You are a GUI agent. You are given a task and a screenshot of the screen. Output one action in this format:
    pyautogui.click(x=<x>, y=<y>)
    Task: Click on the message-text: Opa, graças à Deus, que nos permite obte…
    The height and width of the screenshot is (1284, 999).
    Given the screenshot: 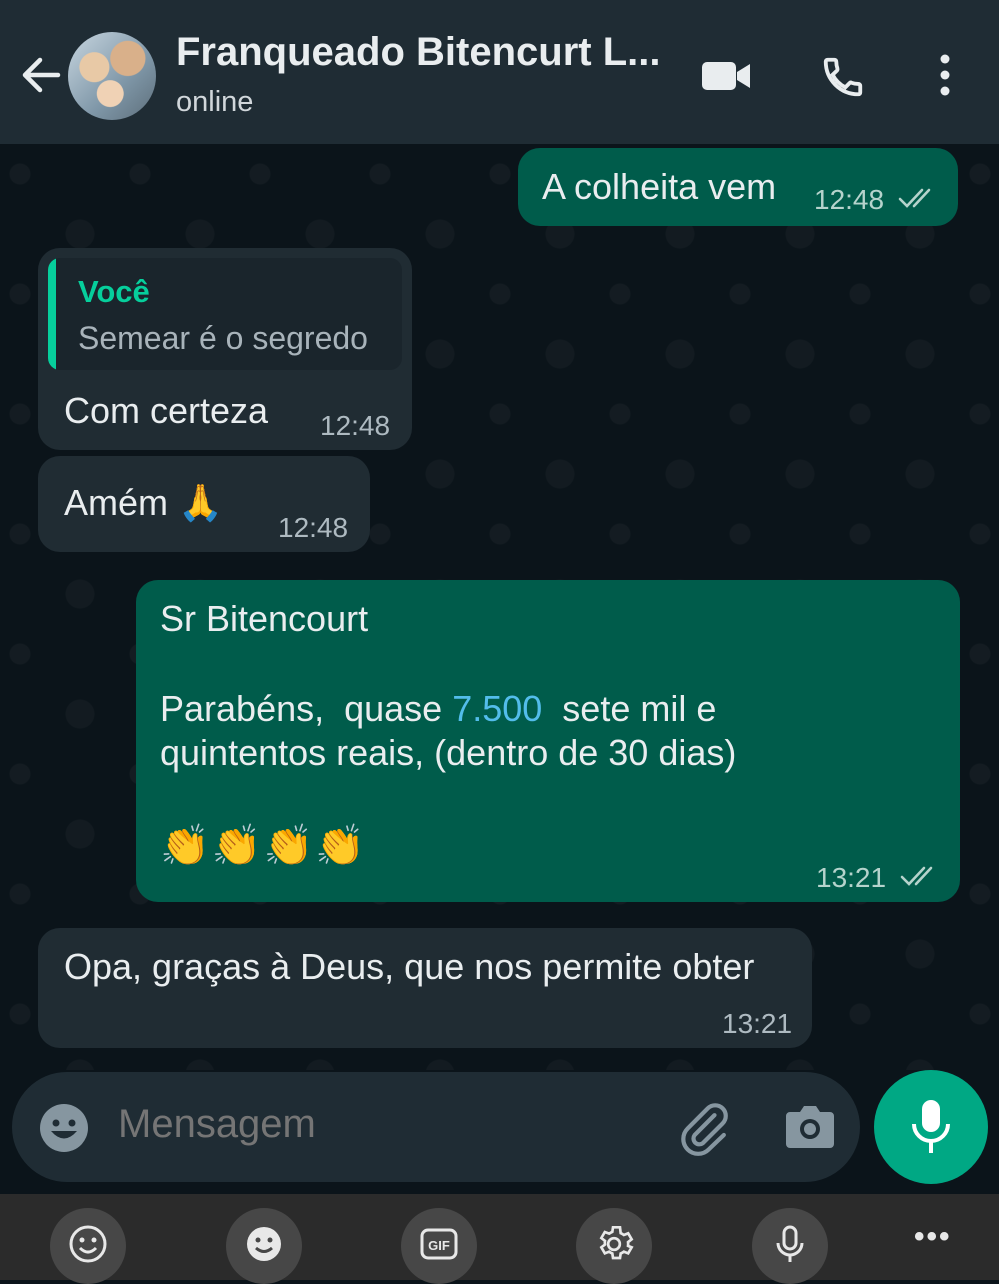 What is the action you would take?
    pyautogui.click(x=409, y=966)
    